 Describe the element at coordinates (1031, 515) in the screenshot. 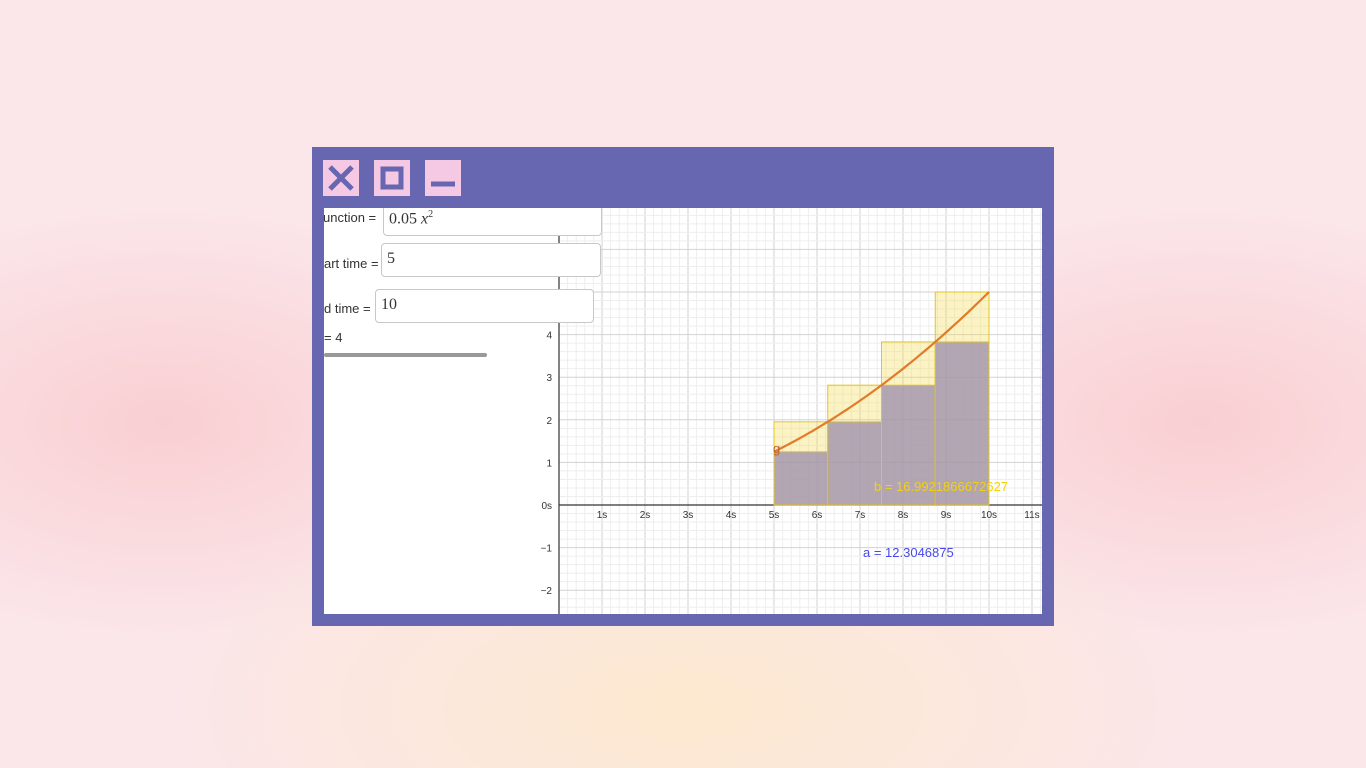

I see `x-tick-label: 11s` at that location.